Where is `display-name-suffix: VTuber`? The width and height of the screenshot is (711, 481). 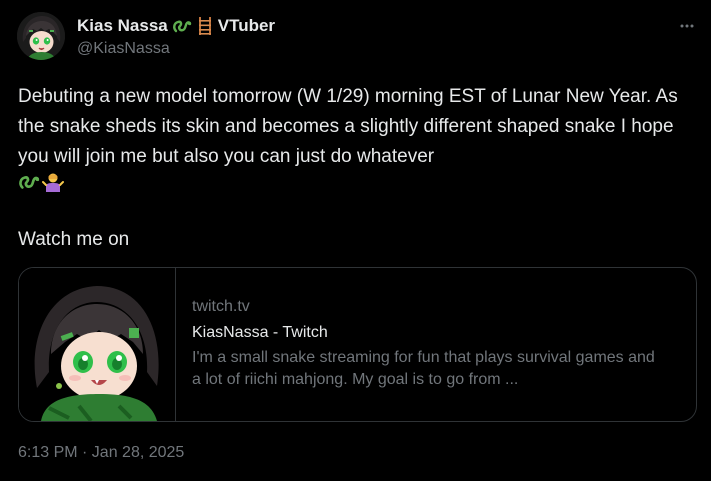 display-name-suffix: VTuber is located at coordinates (246, 26).